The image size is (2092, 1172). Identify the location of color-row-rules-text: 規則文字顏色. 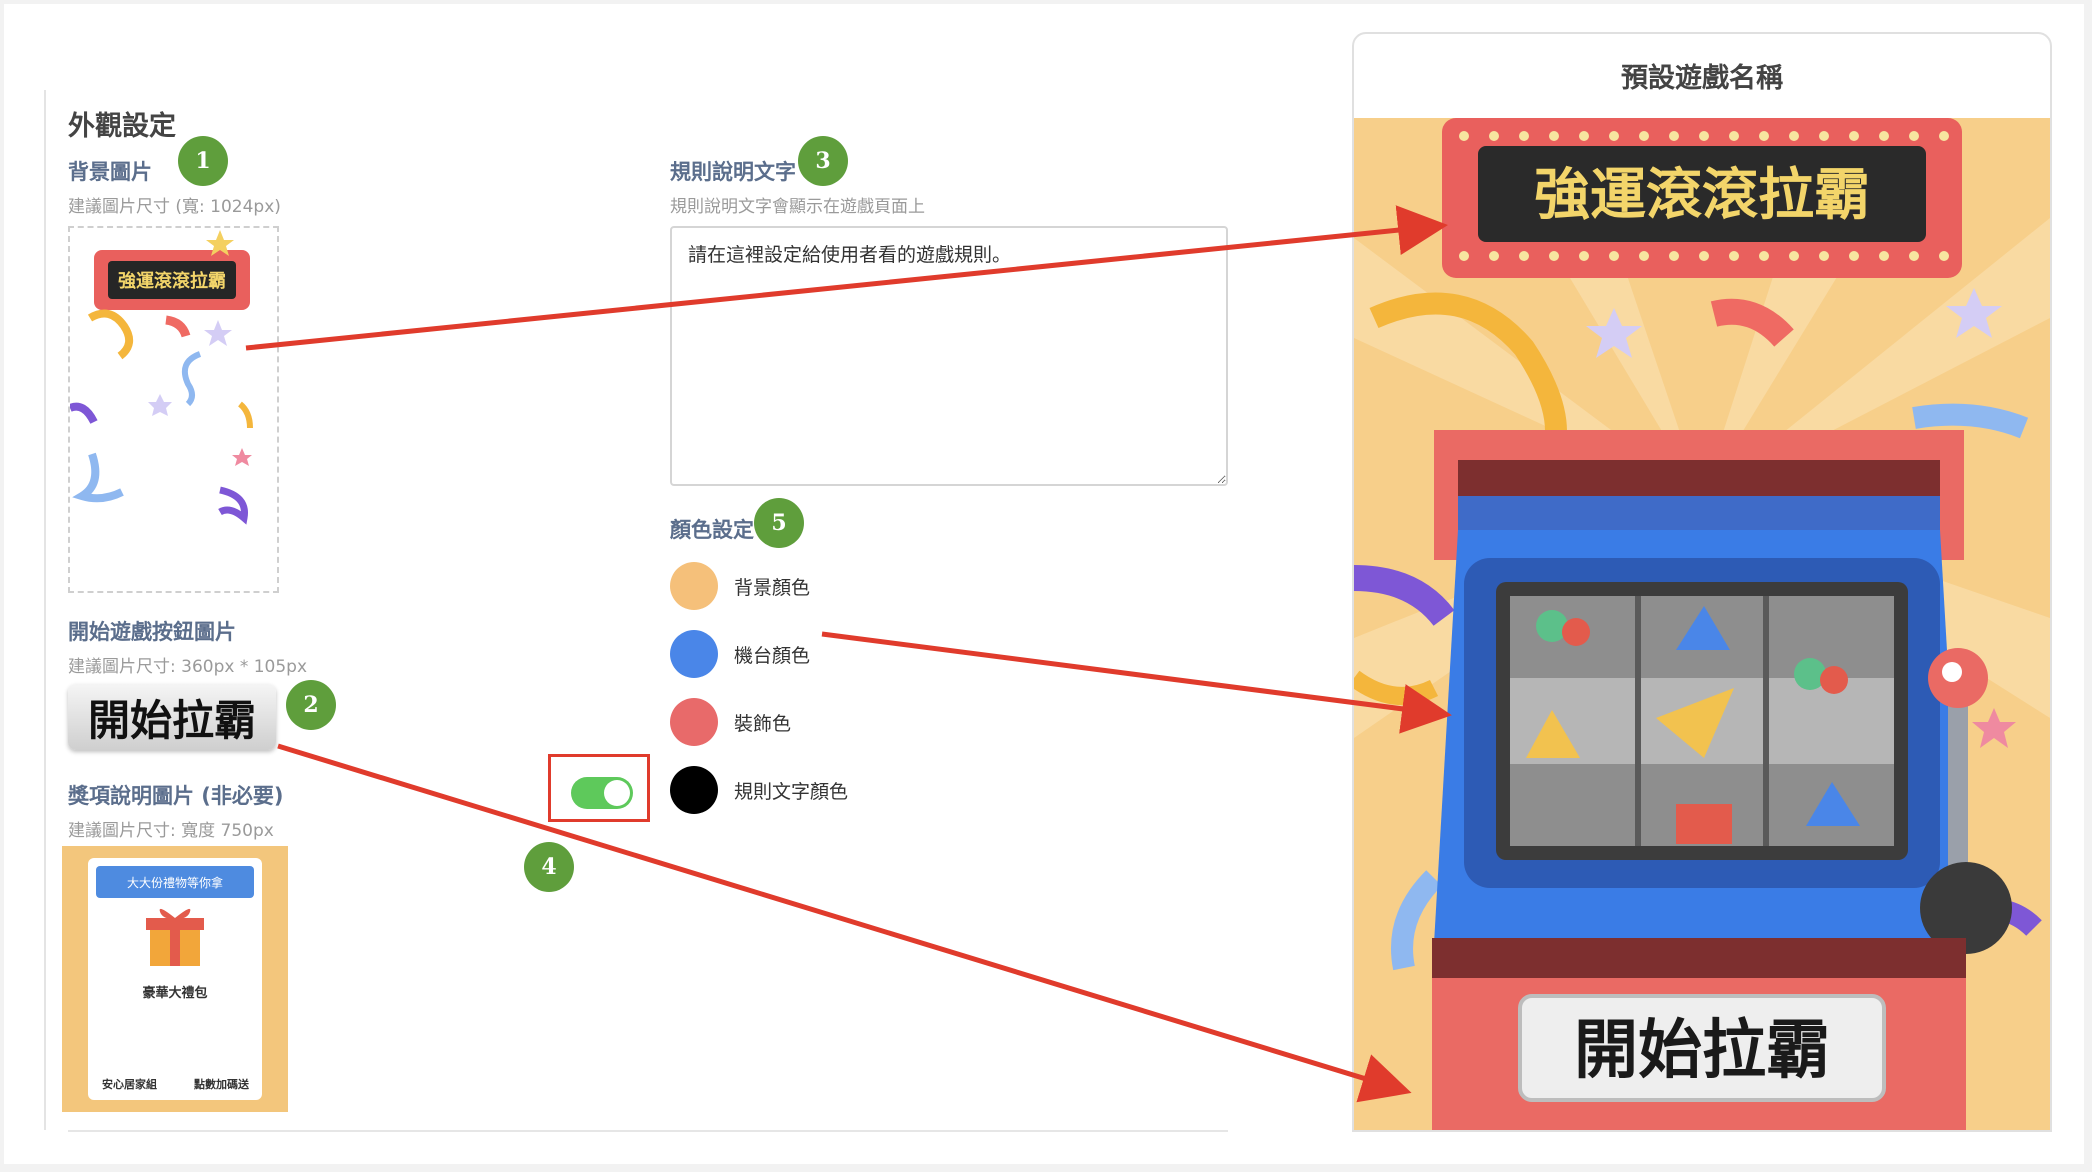
(759, 790).